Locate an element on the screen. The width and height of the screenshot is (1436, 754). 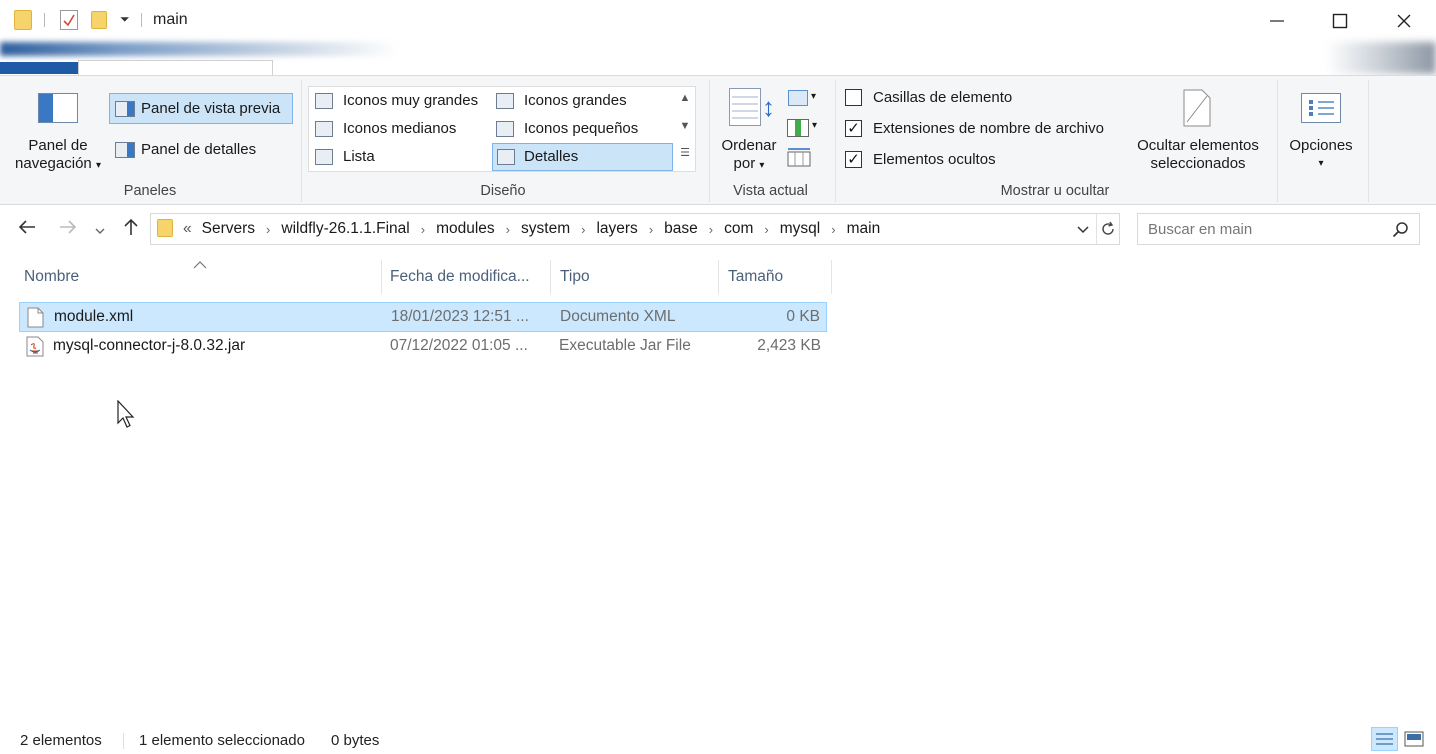
item-checkboxes-checkbox is located at coordinates (853, 97).